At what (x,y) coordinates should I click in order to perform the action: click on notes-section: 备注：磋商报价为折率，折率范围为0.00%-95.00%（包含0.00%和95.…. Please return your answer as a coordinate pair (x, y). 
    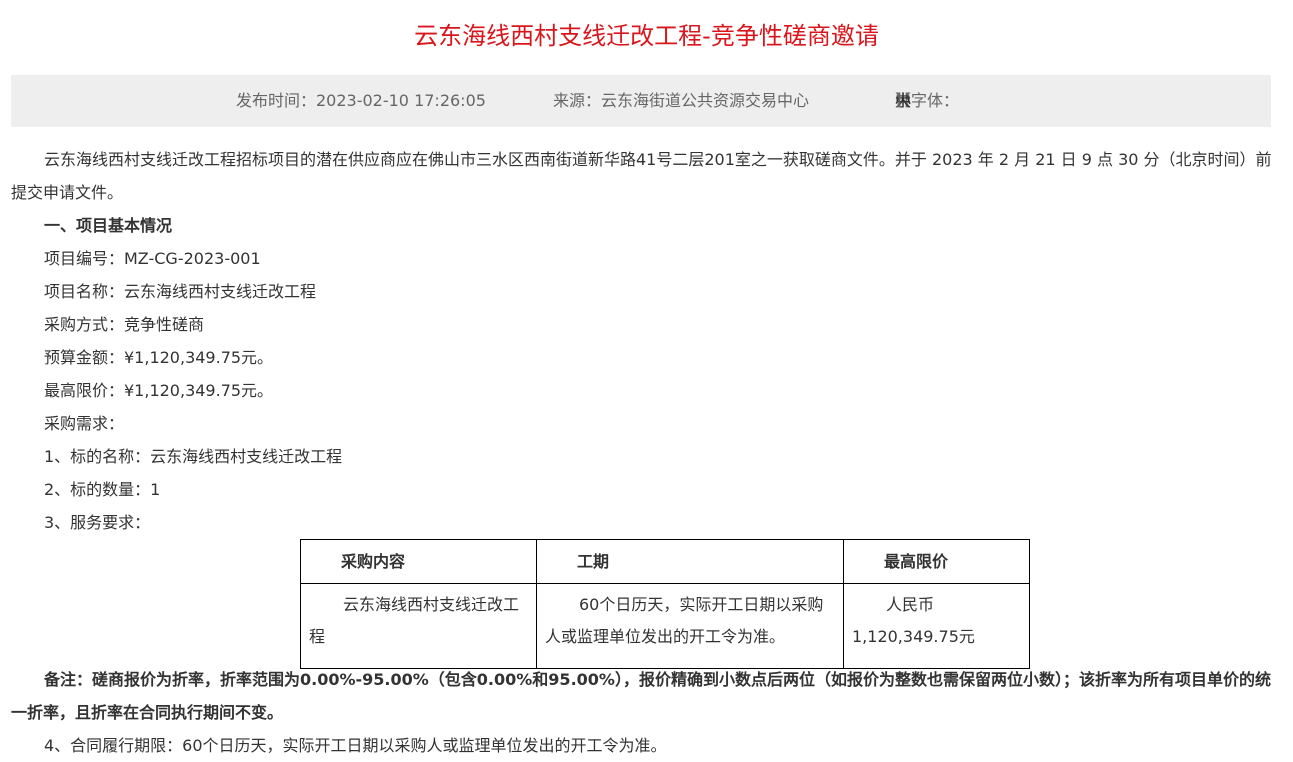
    Looking at the image, I should click on (642, 712).